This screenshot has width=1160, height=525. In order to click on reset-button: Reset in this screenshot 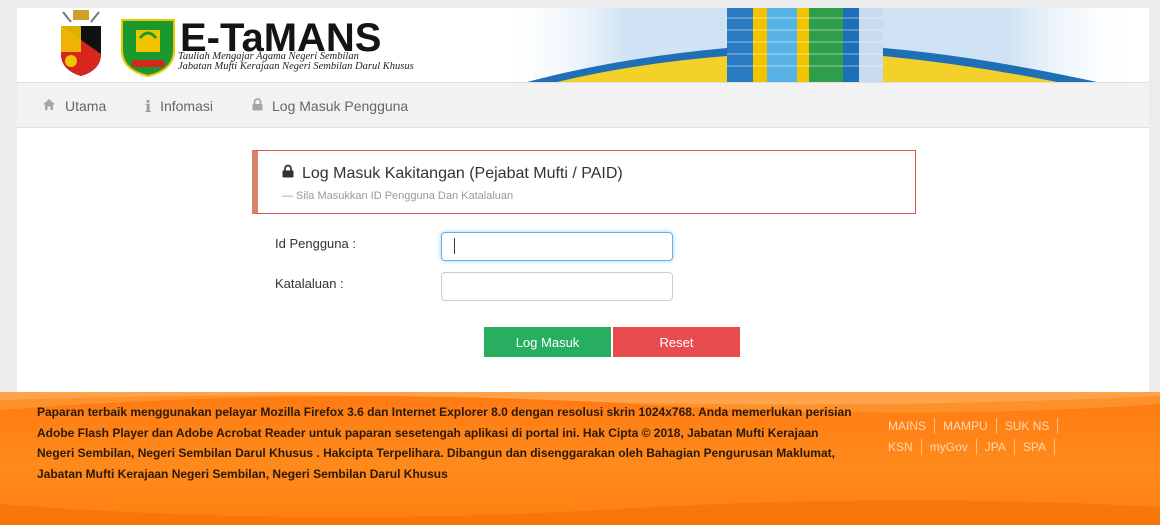, I will do `click(676, 342)`.